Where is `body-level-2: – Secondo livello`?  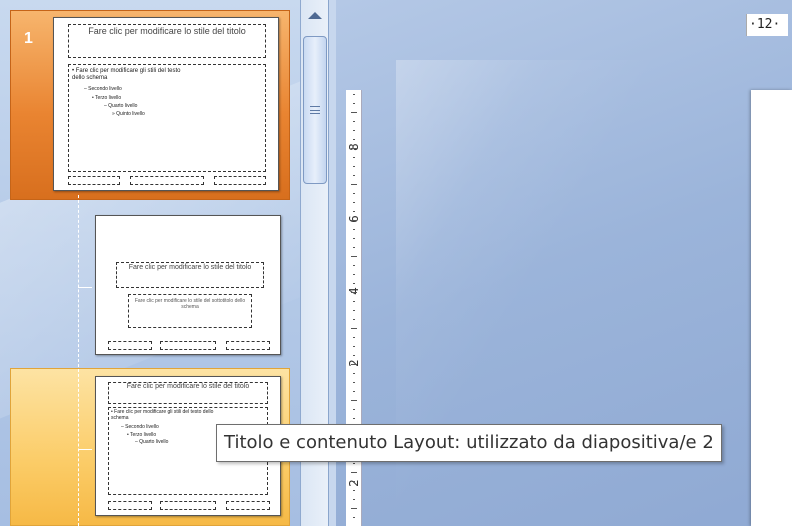
body-level-2: – Secondo livello is located at coordinates (103, 89).